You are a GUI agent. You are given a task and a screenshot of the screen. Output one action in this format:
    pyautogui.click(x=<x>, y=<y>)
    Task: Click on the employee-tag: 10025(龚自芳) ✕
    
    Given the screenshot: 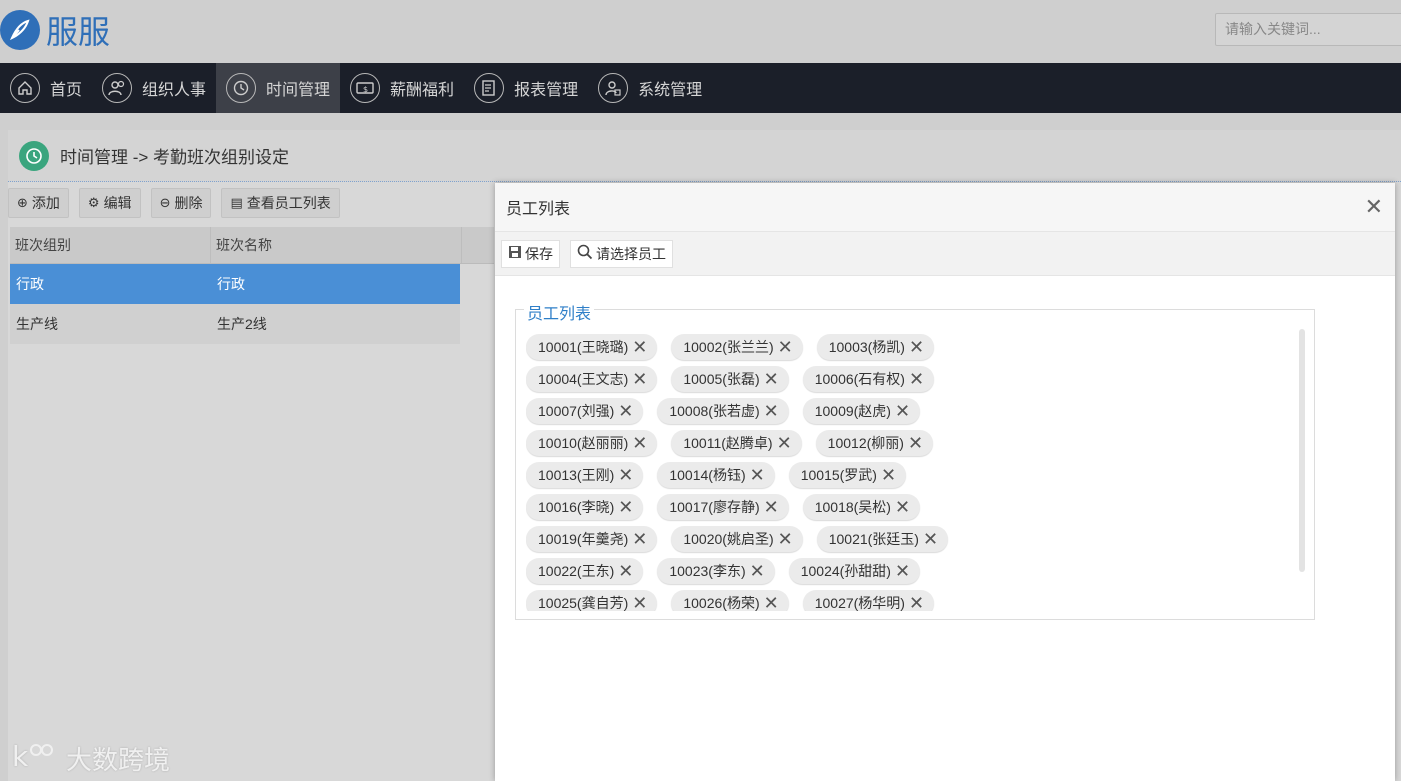 What is the action you would take?
    pyautogui.click(x=592, y=600)
    